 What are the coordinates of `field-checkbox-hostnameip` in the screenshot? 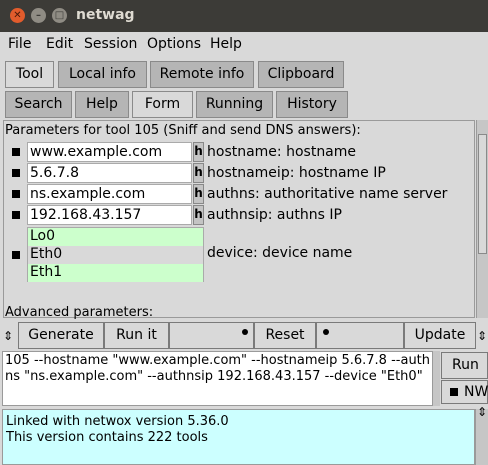 It's located at (16, 173).